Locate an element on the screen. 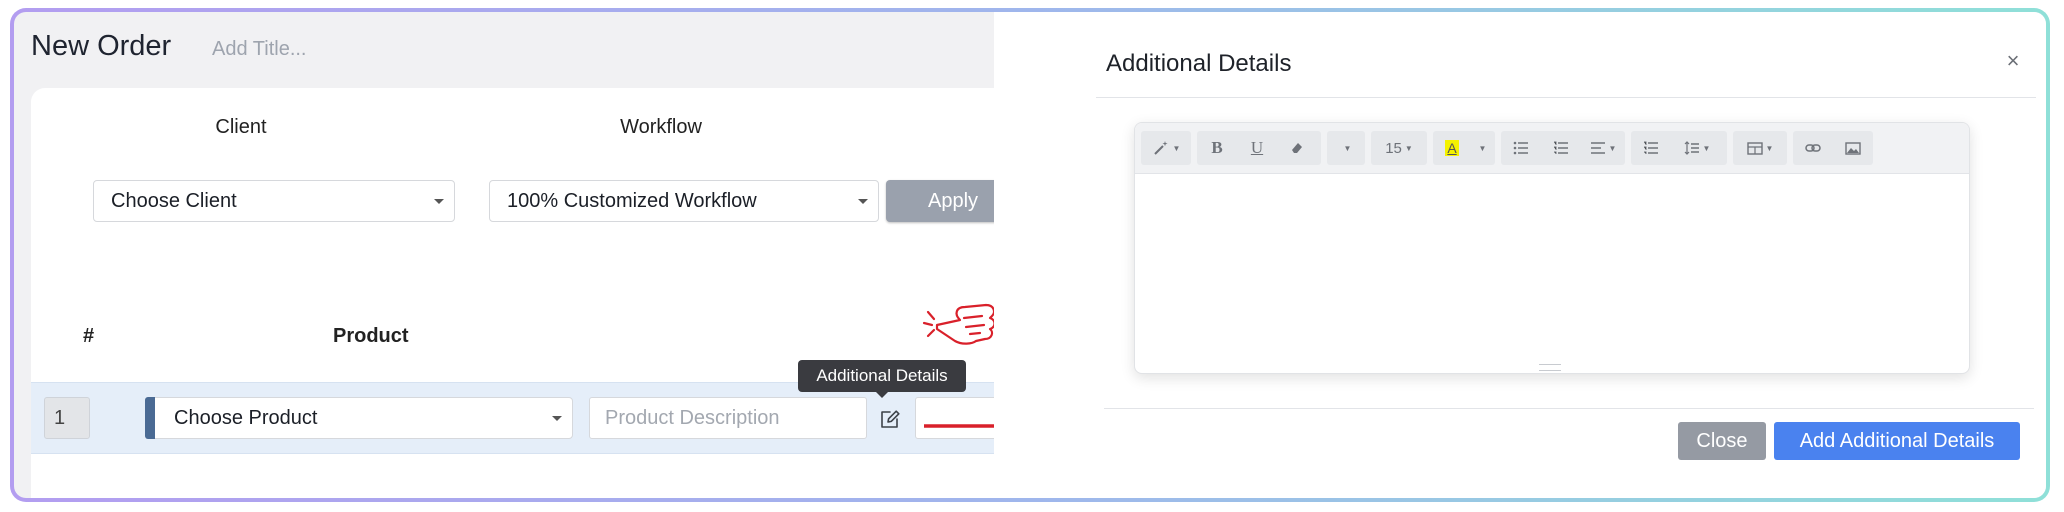 Image resolution: width=2064 pixels, height=512 pixels. bold-icon: B is located at coordinates (1217, 148).